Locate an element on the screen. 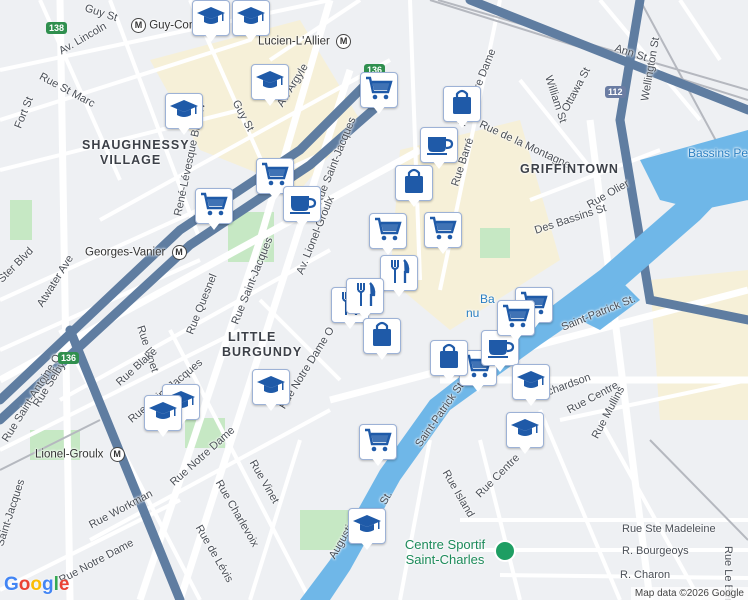 The image size is (748, 600). map-attribution: Map data ©2026 Google is located at coordinates (689, 593).